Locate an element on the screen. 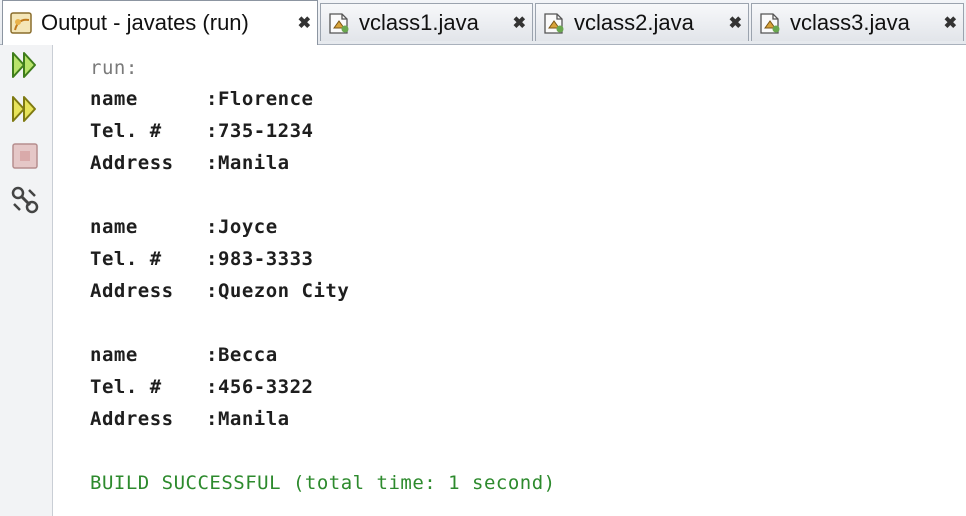 The width and height of the screenshot is (966, 516). stop-button is located at coordinates (25, 156).